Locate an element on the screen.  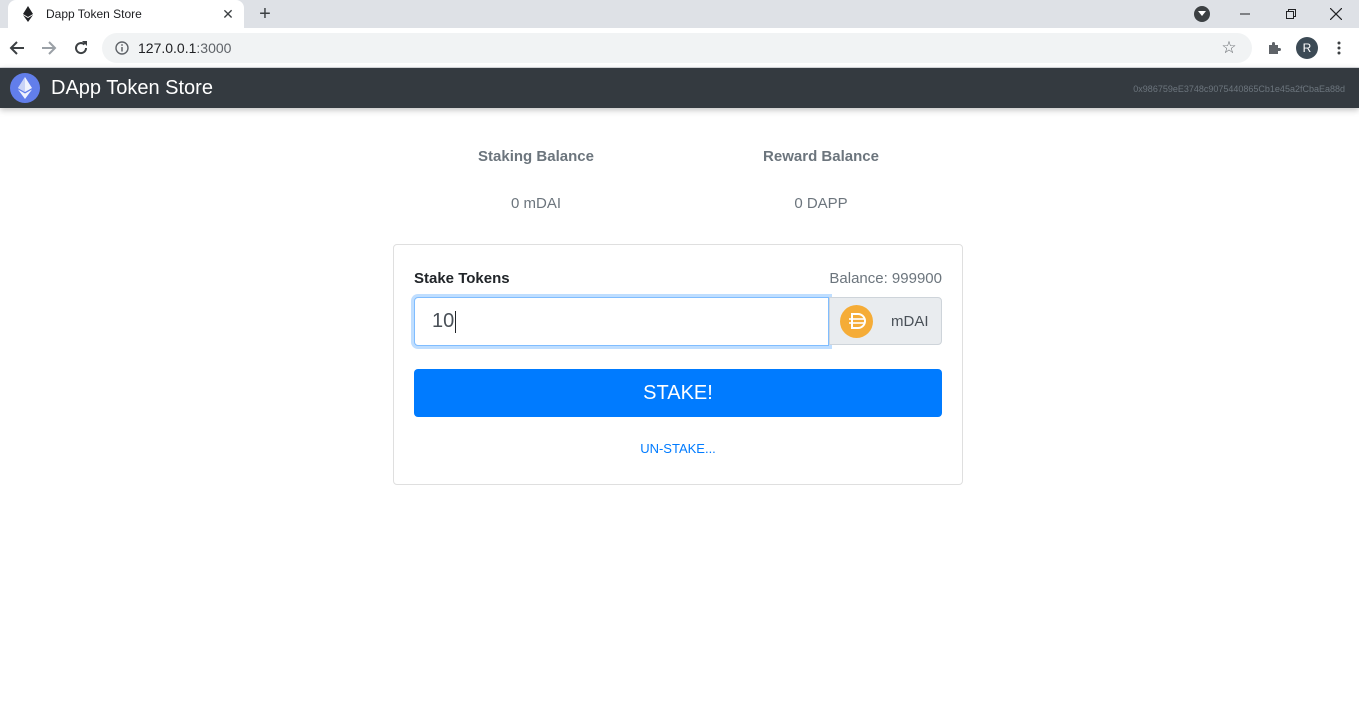
staking-balance-label: Staking Balance is located at coordinates (536, 156).